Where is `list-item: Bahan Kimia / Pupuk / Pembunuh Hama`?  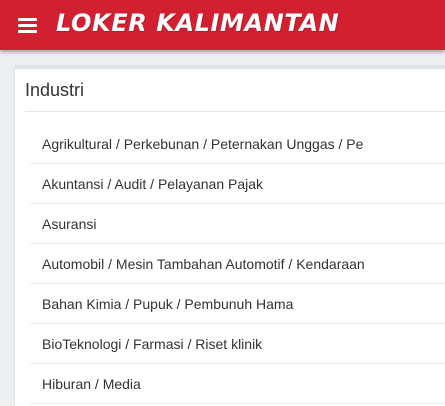 list-item: Bahan Kimia / Pupuk / Pembunuh Hama is located at coordinates (237, 304).